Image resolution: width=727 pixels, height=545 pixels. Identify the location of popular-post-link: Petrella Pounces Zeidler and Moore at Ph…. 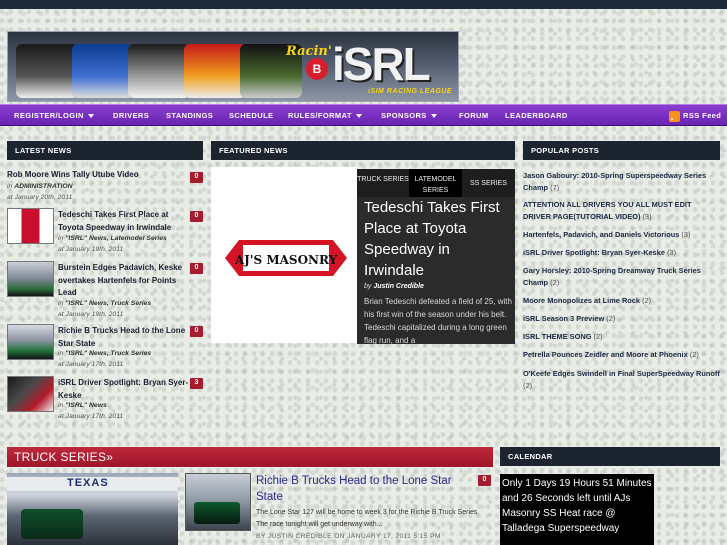
(605, 354).